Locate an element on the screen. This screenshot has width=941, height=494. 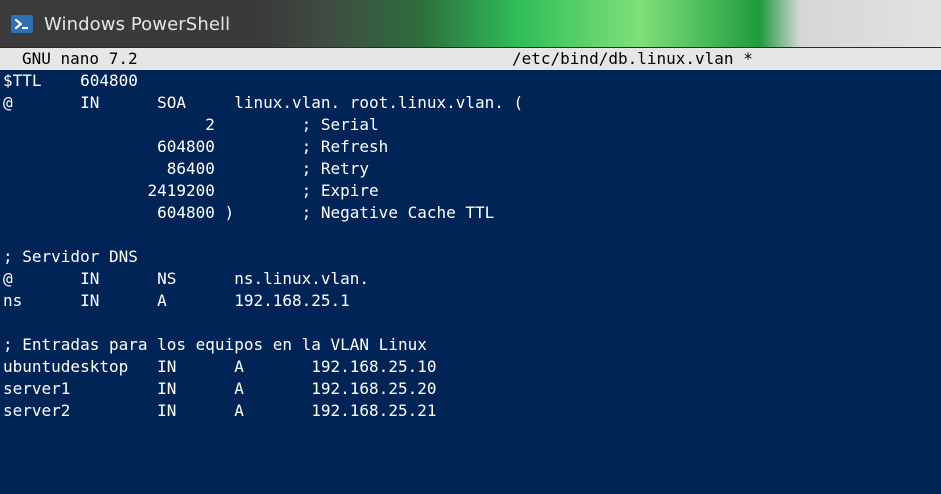
editor-line: 86400 ; Retry is located at coordinates (186, 169).